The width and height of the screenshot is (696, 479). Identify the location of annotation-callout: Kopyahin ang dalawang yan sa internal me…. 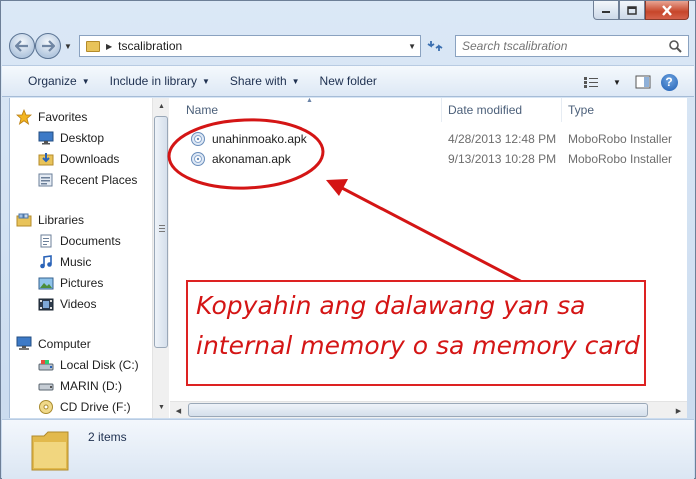
(416, 333).